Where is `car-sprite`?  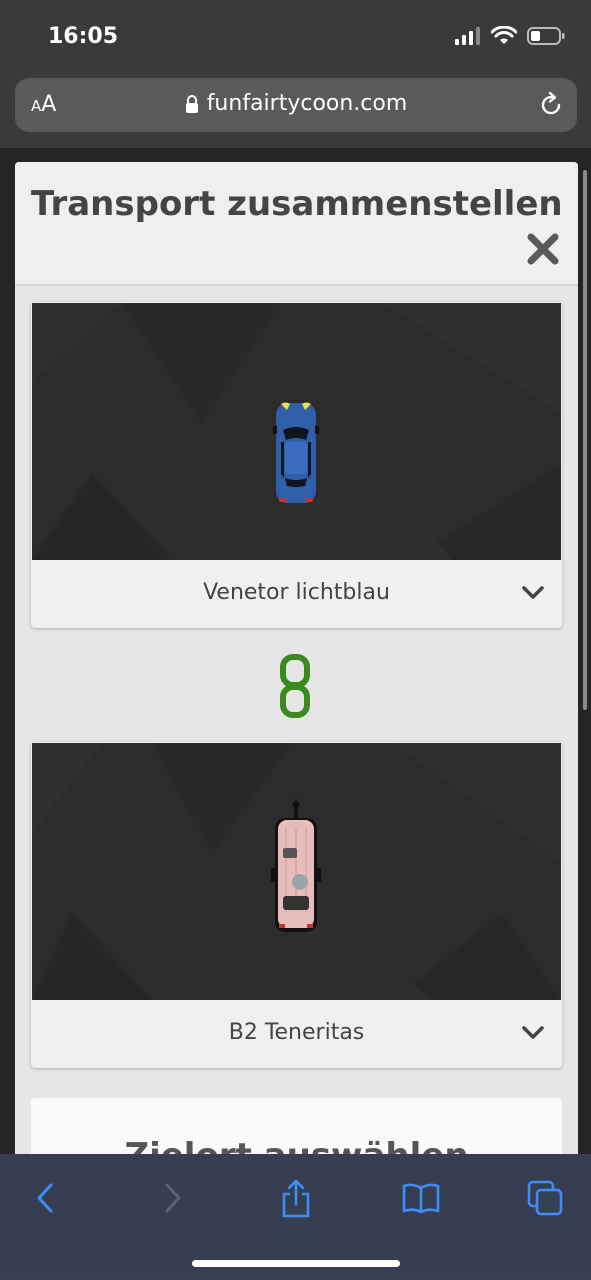 car-sprite is located at coordinates (296, 452).